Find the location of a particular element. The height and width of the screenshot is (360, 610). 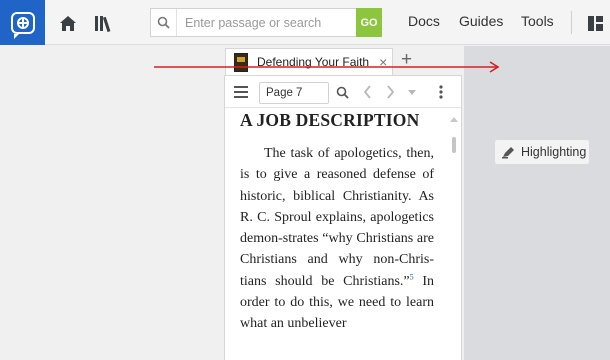

caret-down-icon is located at coordinates (412, 92).